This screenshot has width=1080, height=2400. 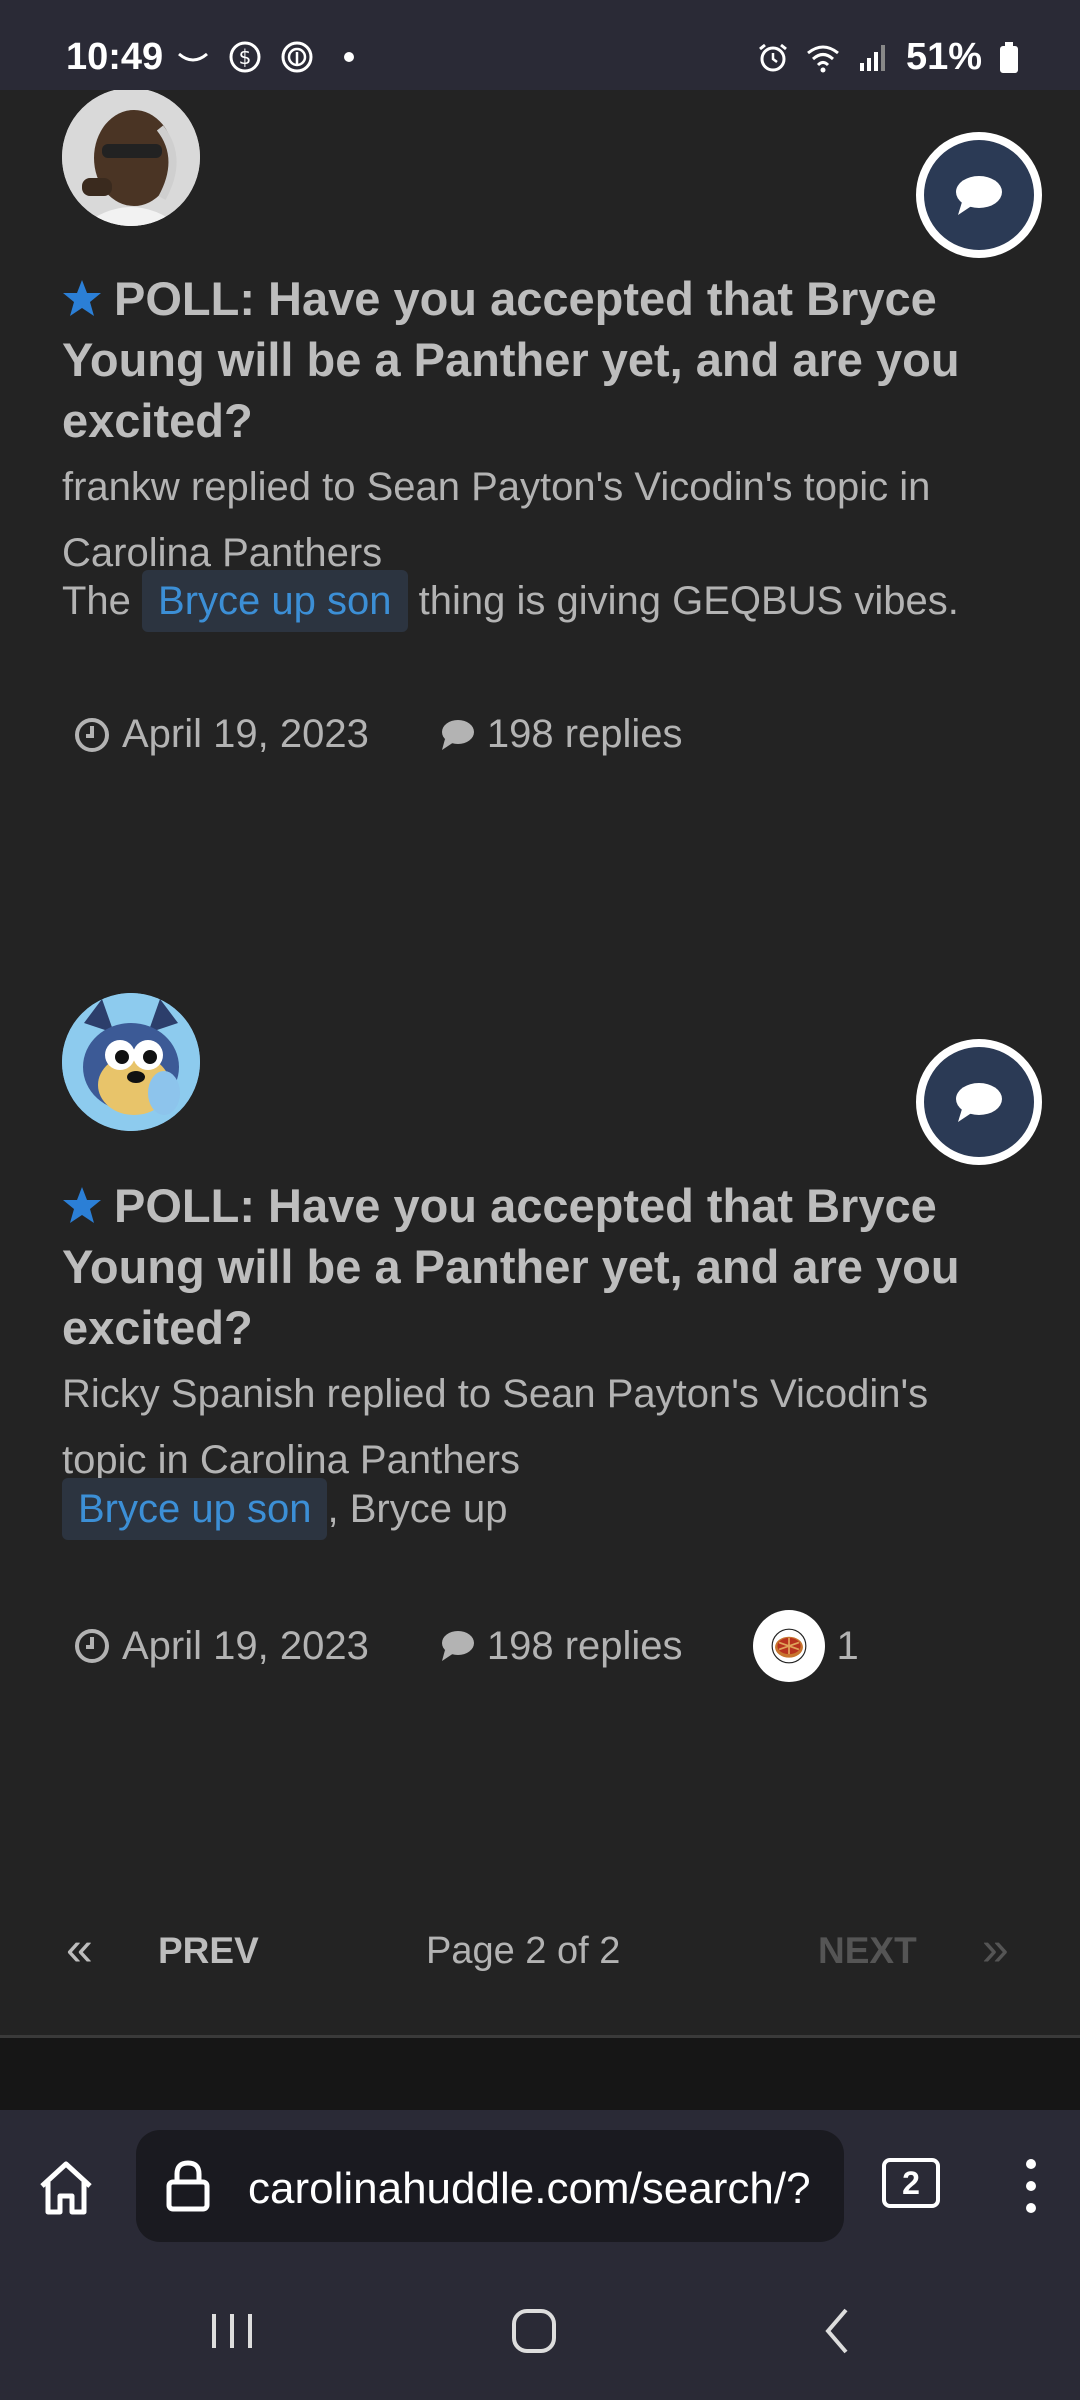 I want to click on snippet-text-before: The, so click(x=102, y=601).